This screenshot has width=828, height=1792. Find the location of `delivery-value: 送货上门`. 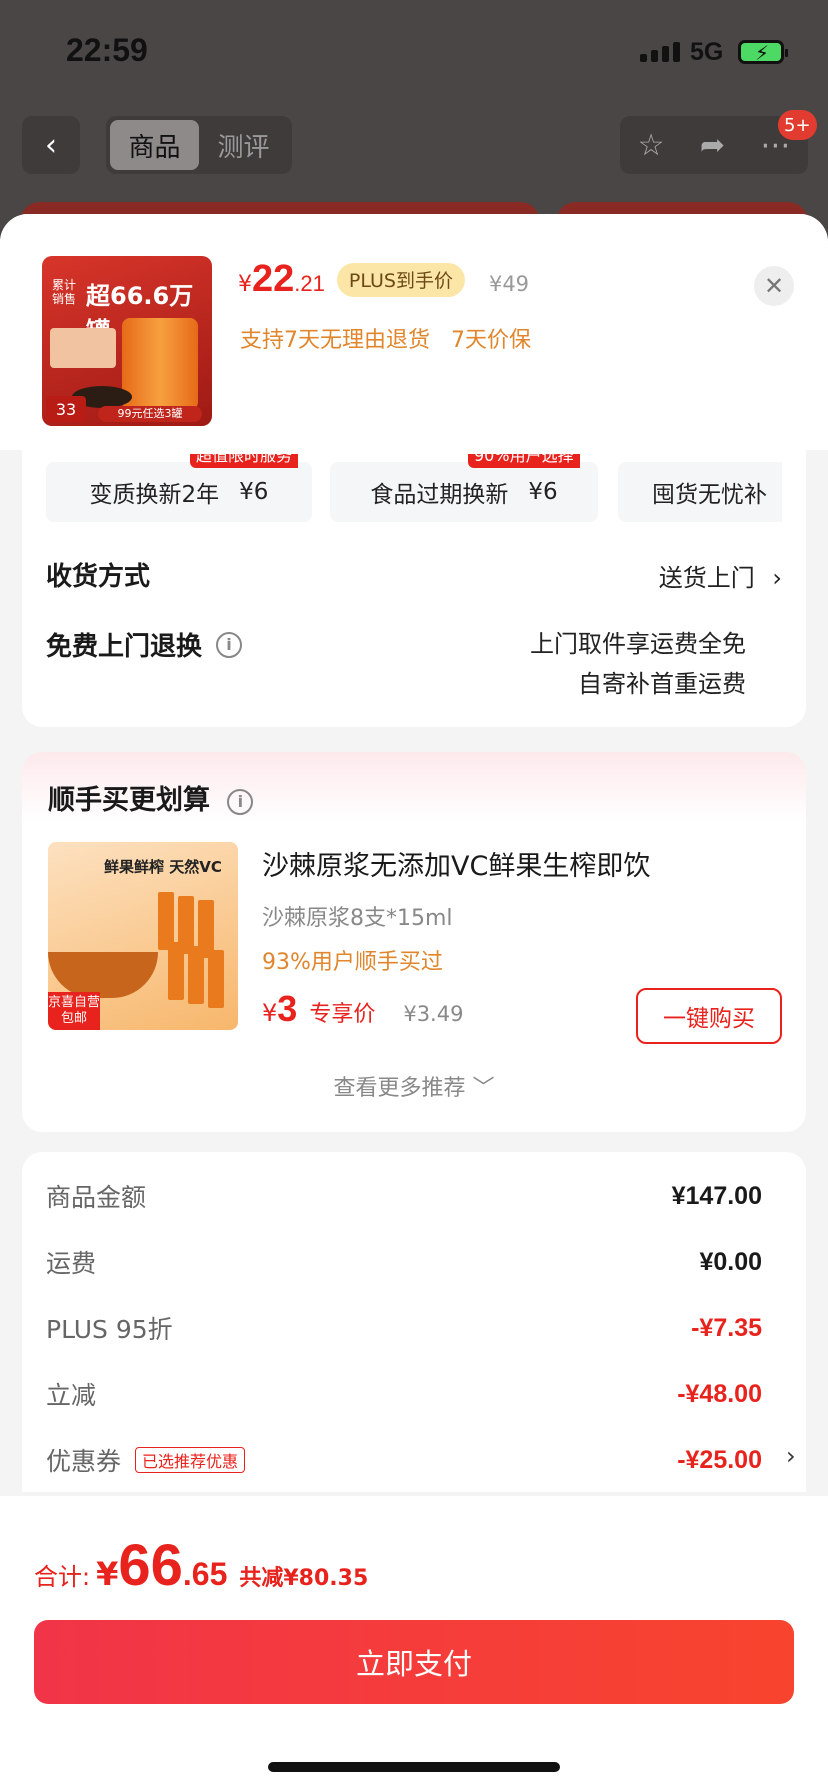

delivery-value: 送货上门 is located at coordinates (706, 578).